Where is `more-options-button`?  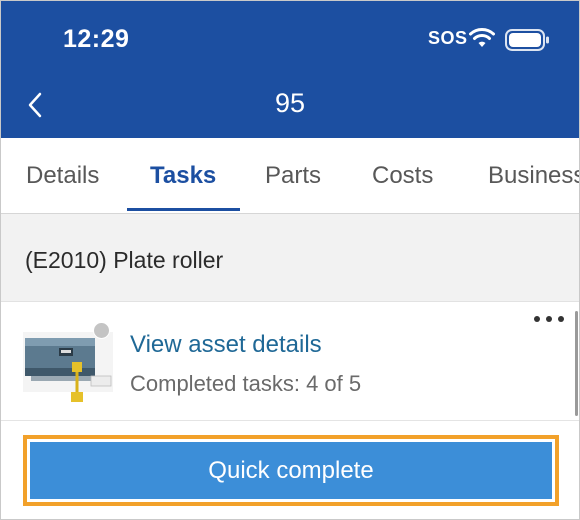 more-options-button is located at coordinates (549, 319).